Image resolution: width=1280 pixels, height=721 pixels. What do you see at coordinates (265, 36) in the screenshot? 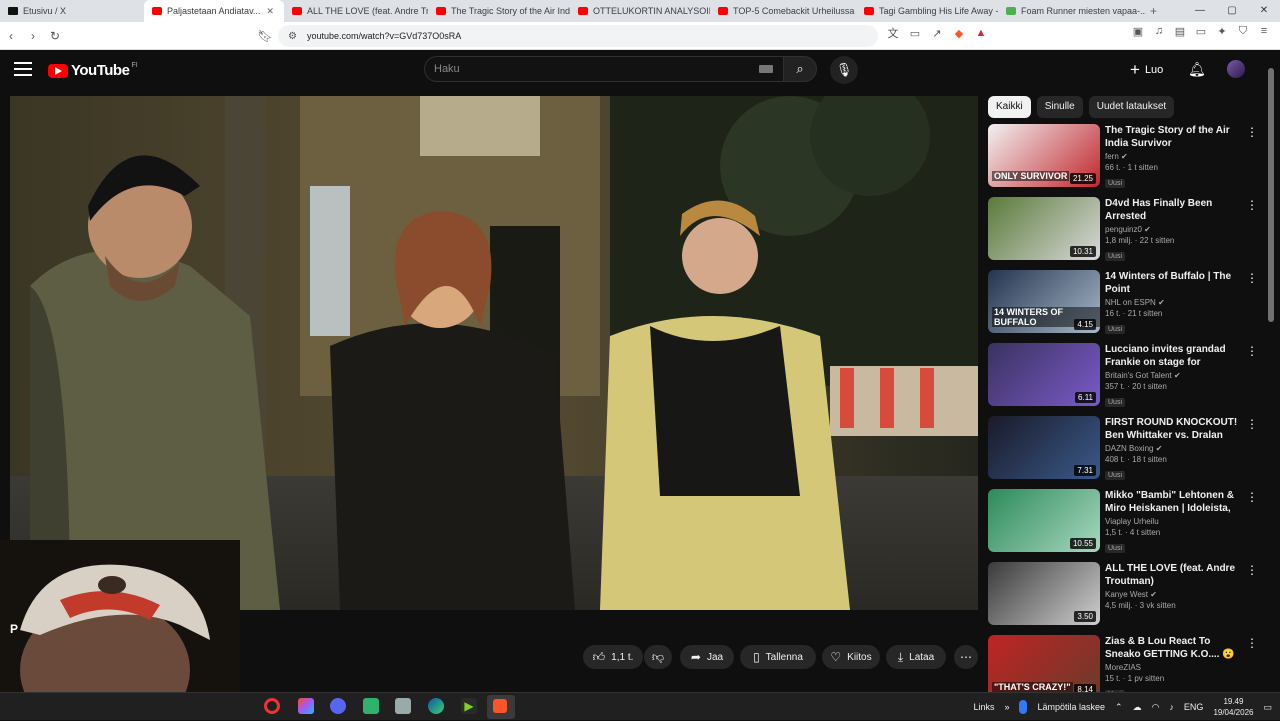
I see `bookmark-icon: 🔖︎` at bounding box center [265, 36].